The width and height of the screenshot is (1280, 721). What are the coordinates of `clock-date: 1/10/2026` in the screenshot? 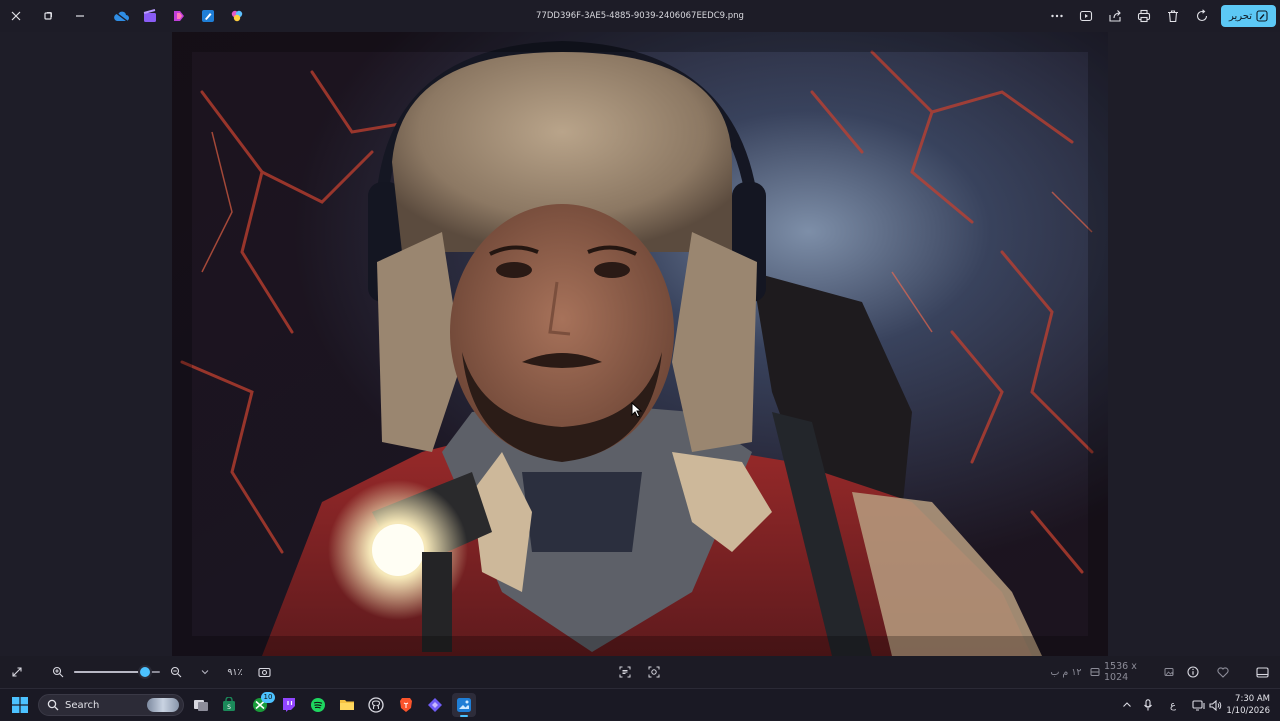 It's located at (1248, 711).